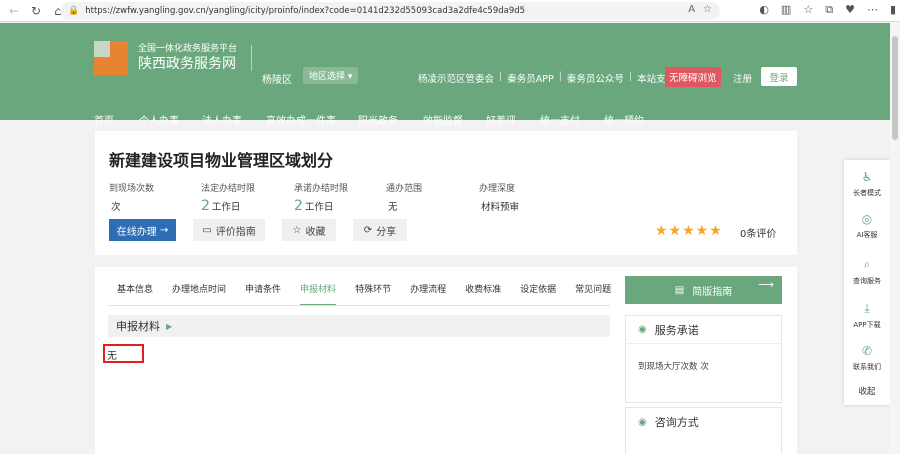  I want to click on sidebar-toggle-icon: ▮, so click(893, 10).